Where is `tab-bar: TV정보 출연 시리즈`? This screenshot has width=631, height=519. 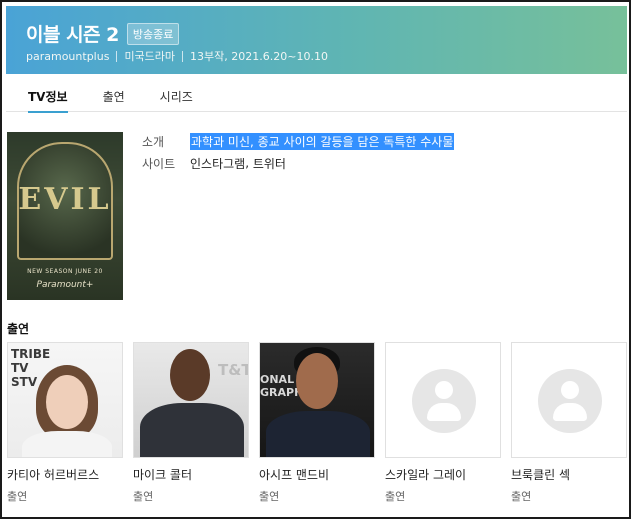
tab-bar: TV정보 출연 시리즈 is located at coordinates (316, 93).